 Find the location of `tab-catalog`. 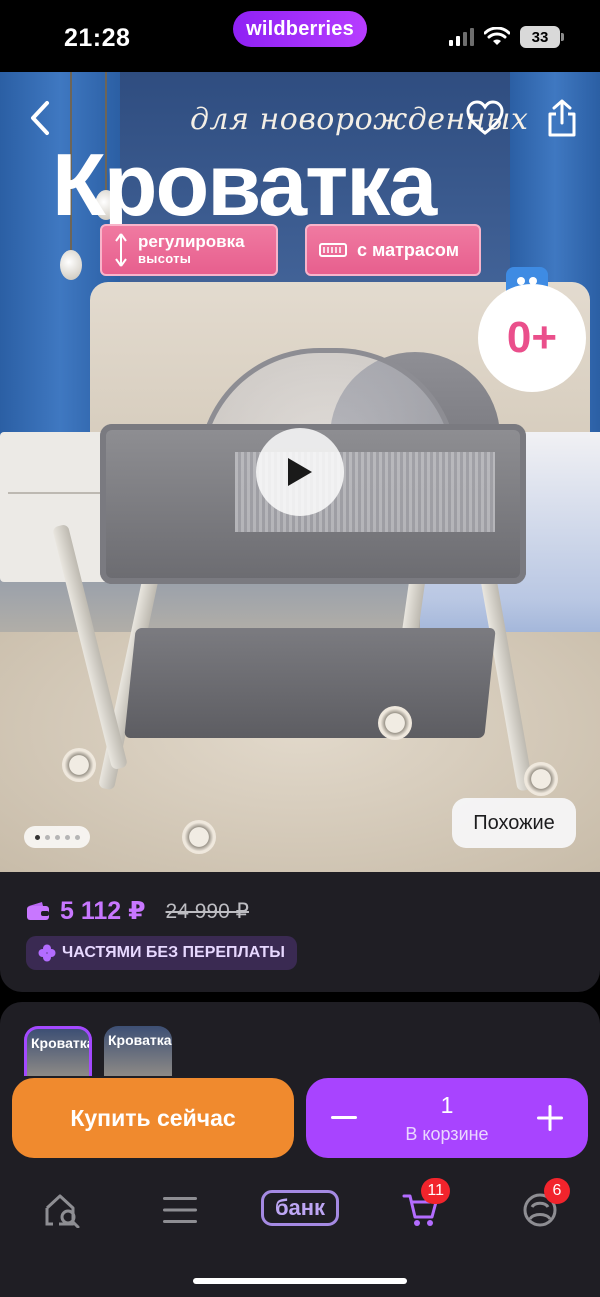

tab-catalog is located at coordinates (180, 1210).